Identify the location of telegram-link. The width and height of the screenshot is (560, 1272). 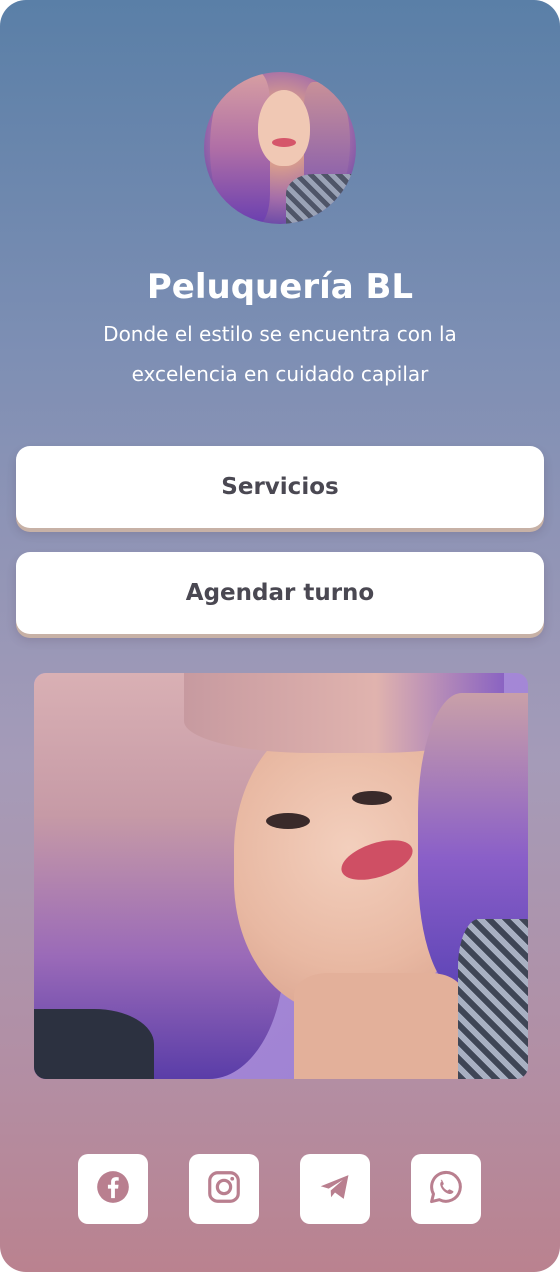
(335, 1189).